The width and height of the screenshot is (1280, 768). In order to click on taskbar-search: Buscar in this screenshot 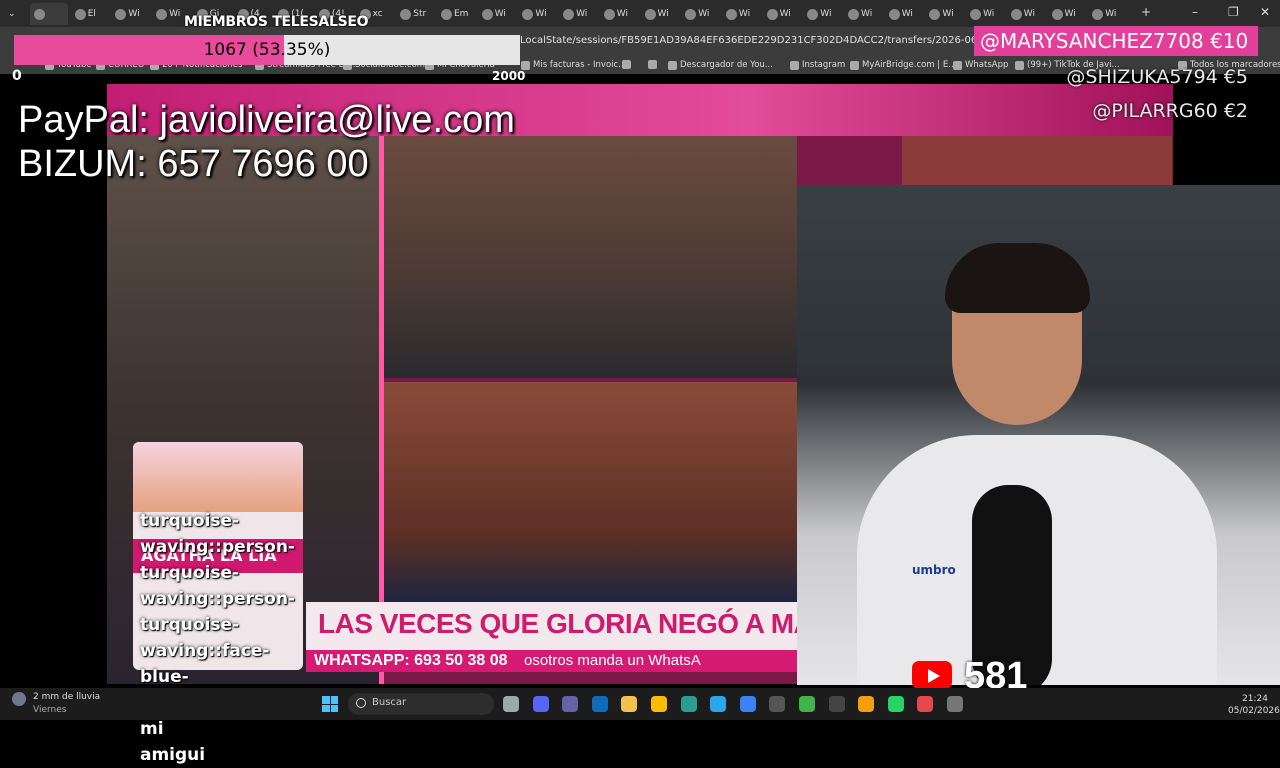, I will do `click(421, 704)`.